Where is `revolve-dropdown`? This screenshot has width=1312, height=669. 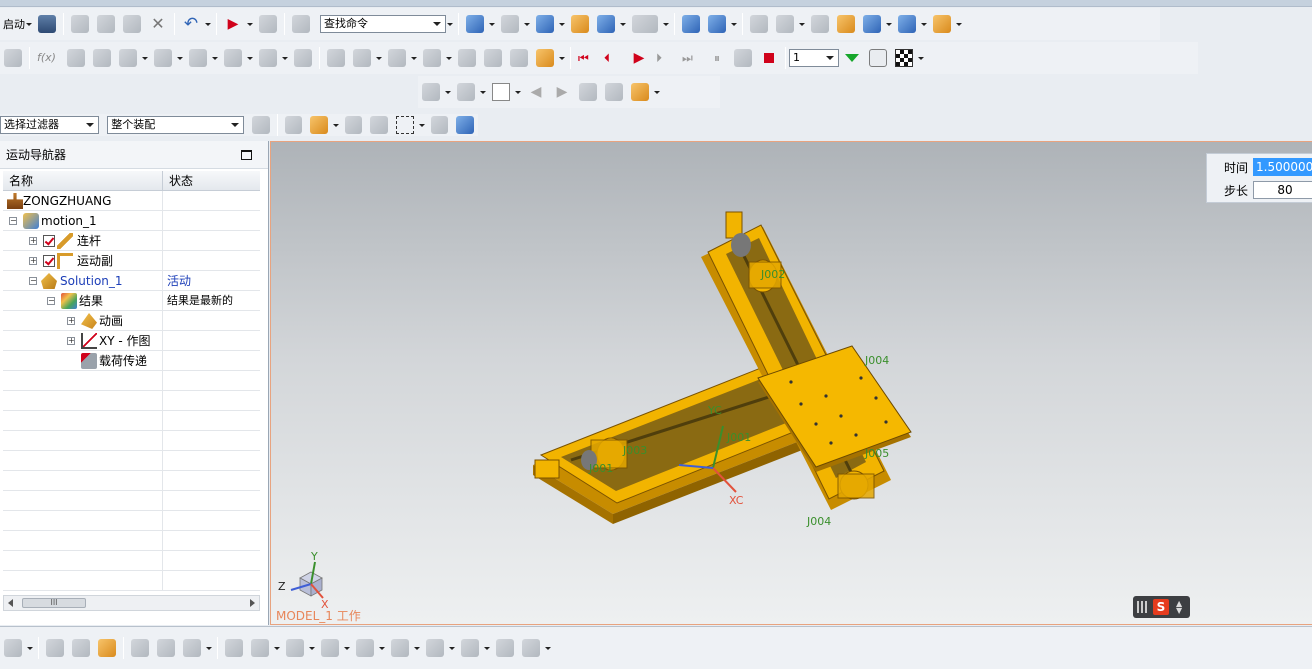 revolve-dropdown is located at coordinates (276, 648).